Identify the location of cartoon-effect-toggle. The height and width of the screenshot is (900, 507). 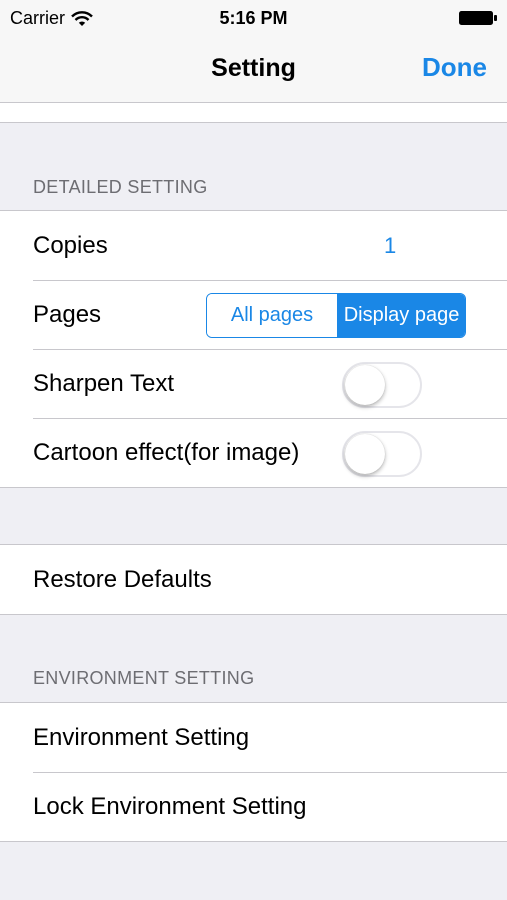
(382, 454).